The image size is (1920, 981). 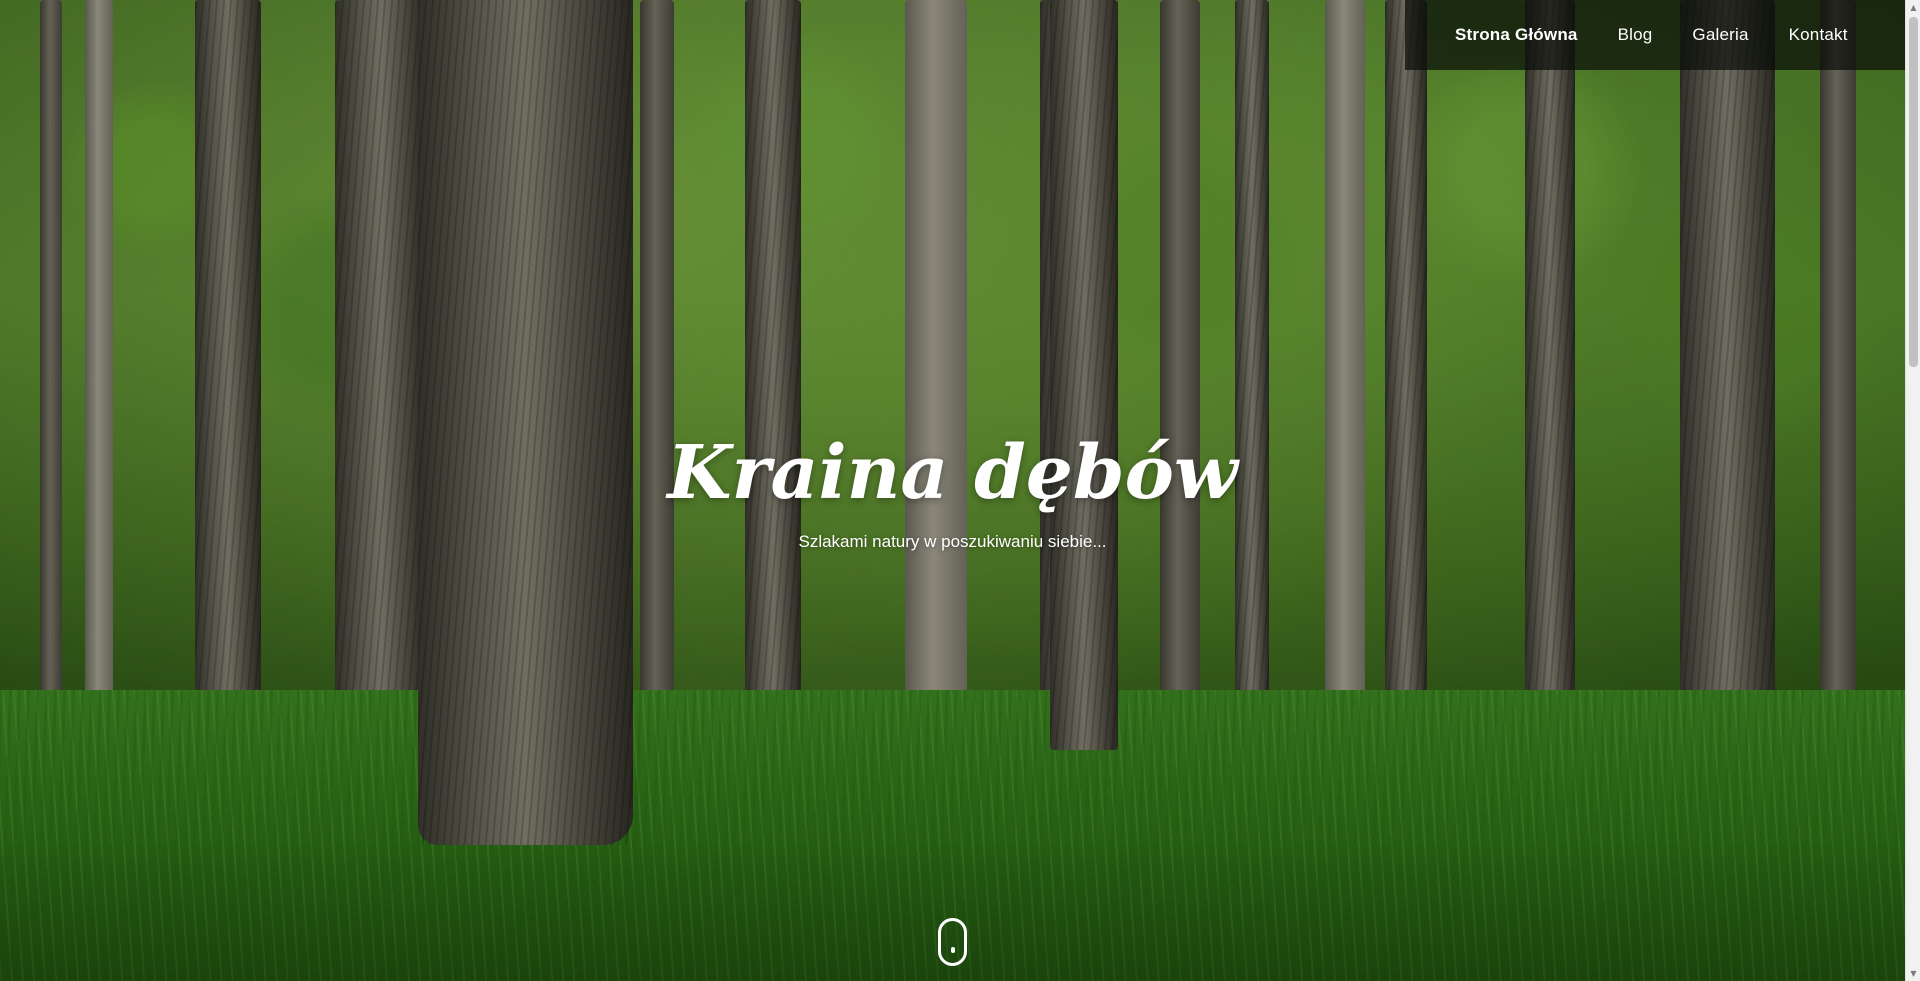 What do you see at coordinates (1516, 35) in the screenshot?
I see `nav-item-home: Strona Główna` at bounding box center [1516, 35].